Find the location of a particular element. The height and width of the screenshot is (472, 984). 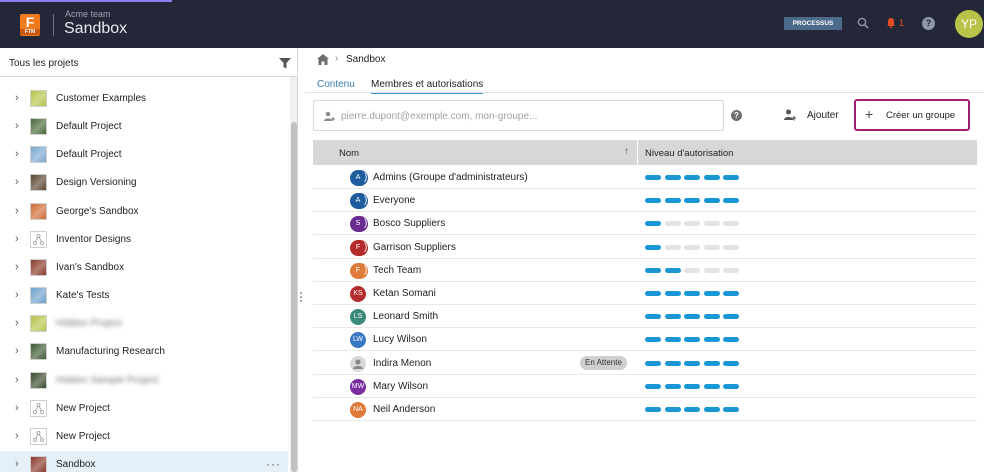

member-row: KS Ketan Somani is located at coordinates (645, 293).